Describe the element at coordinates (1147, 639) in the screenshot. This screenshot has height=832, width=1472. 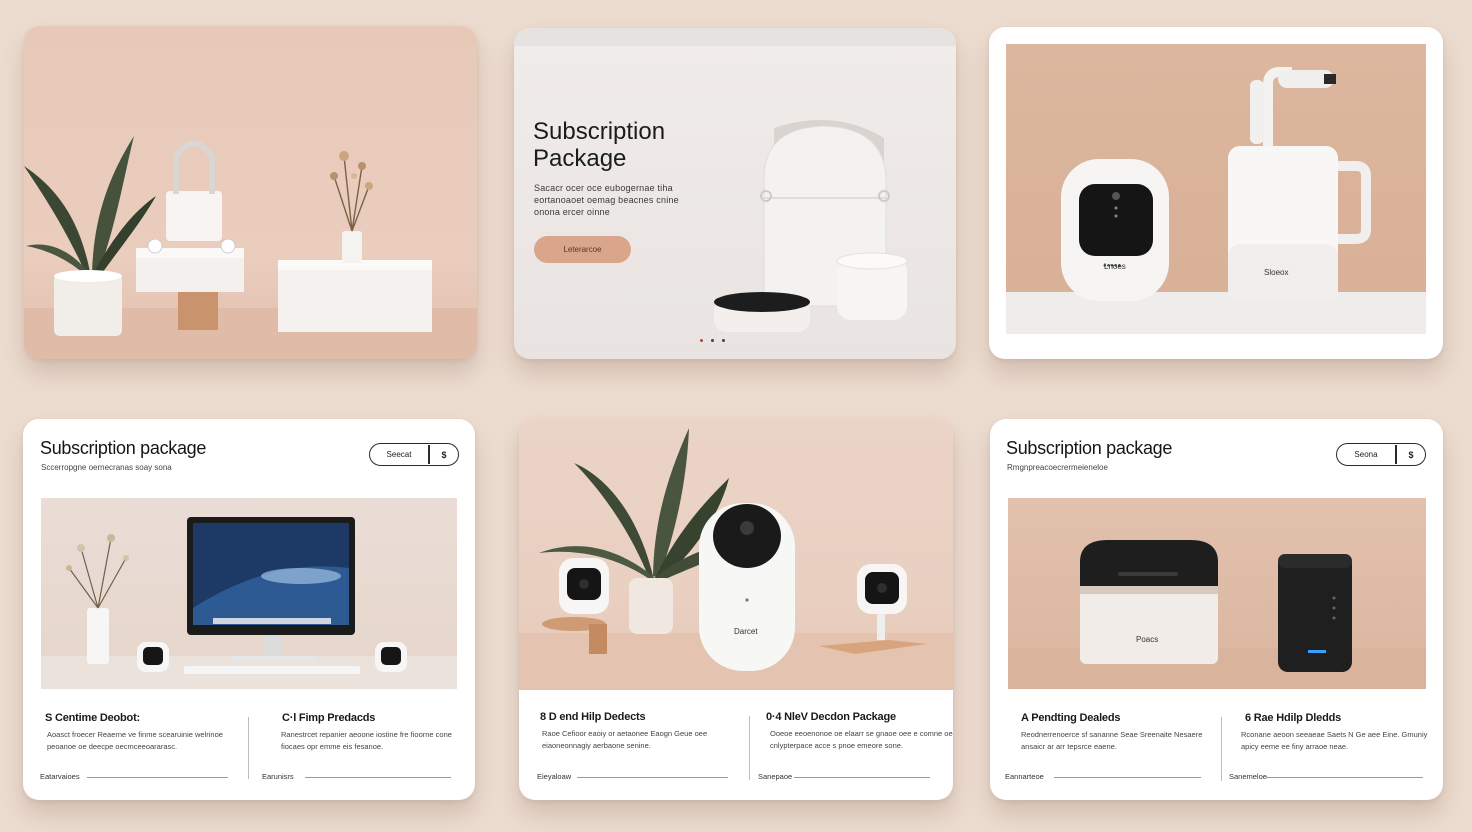
I see `device-label: Poacs` at that location.